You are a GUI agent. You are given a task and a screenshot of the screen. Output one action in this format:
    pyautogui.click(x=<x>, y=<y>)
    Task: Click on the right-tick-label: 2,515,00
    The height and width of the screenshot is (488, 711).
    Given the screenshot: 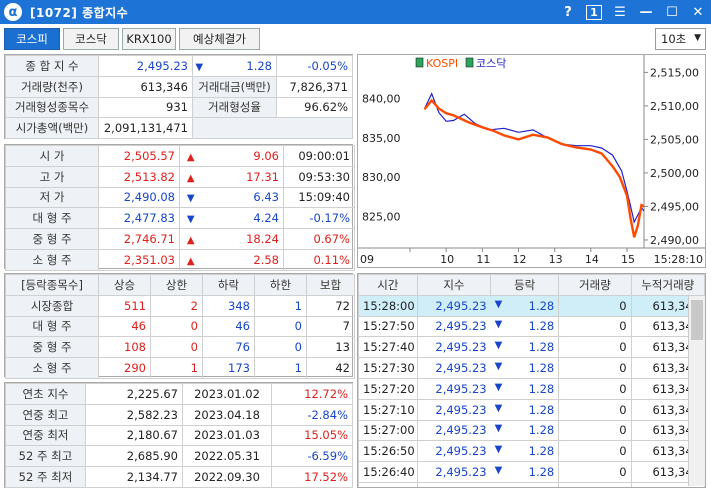 What is the action you would take?
    pyautogui.click(x=674, y=72)
    